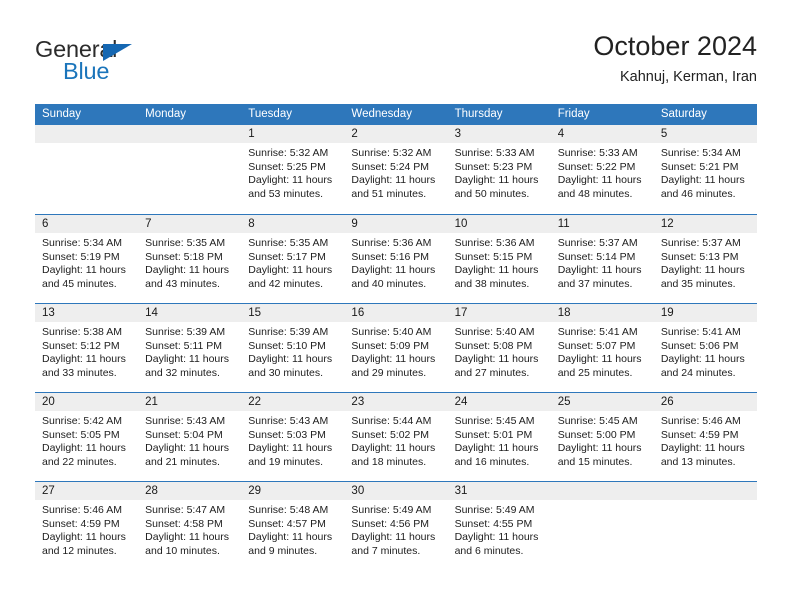 Image resolution: width=792 pixels, height=612 pixels. What do you see at coordinates (700, 243) in the screenshot?
I see `sunrise-text: Sunrise: 5:37 AM` at bounding box center [700, 243].